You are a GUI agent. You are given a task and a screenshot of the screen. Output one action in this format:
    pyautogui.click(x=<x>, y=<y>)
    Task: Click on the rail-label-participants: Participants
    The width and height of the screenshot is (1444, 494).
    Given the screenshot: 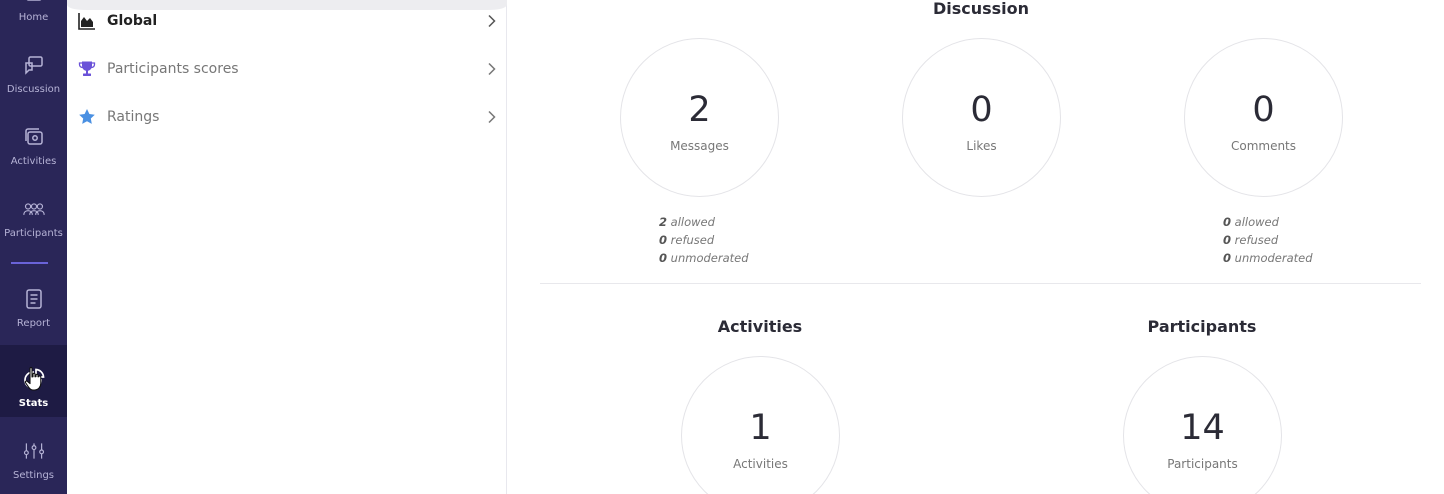 What is the action you would take?
    pyautogui.click(x=33, y=233)
    